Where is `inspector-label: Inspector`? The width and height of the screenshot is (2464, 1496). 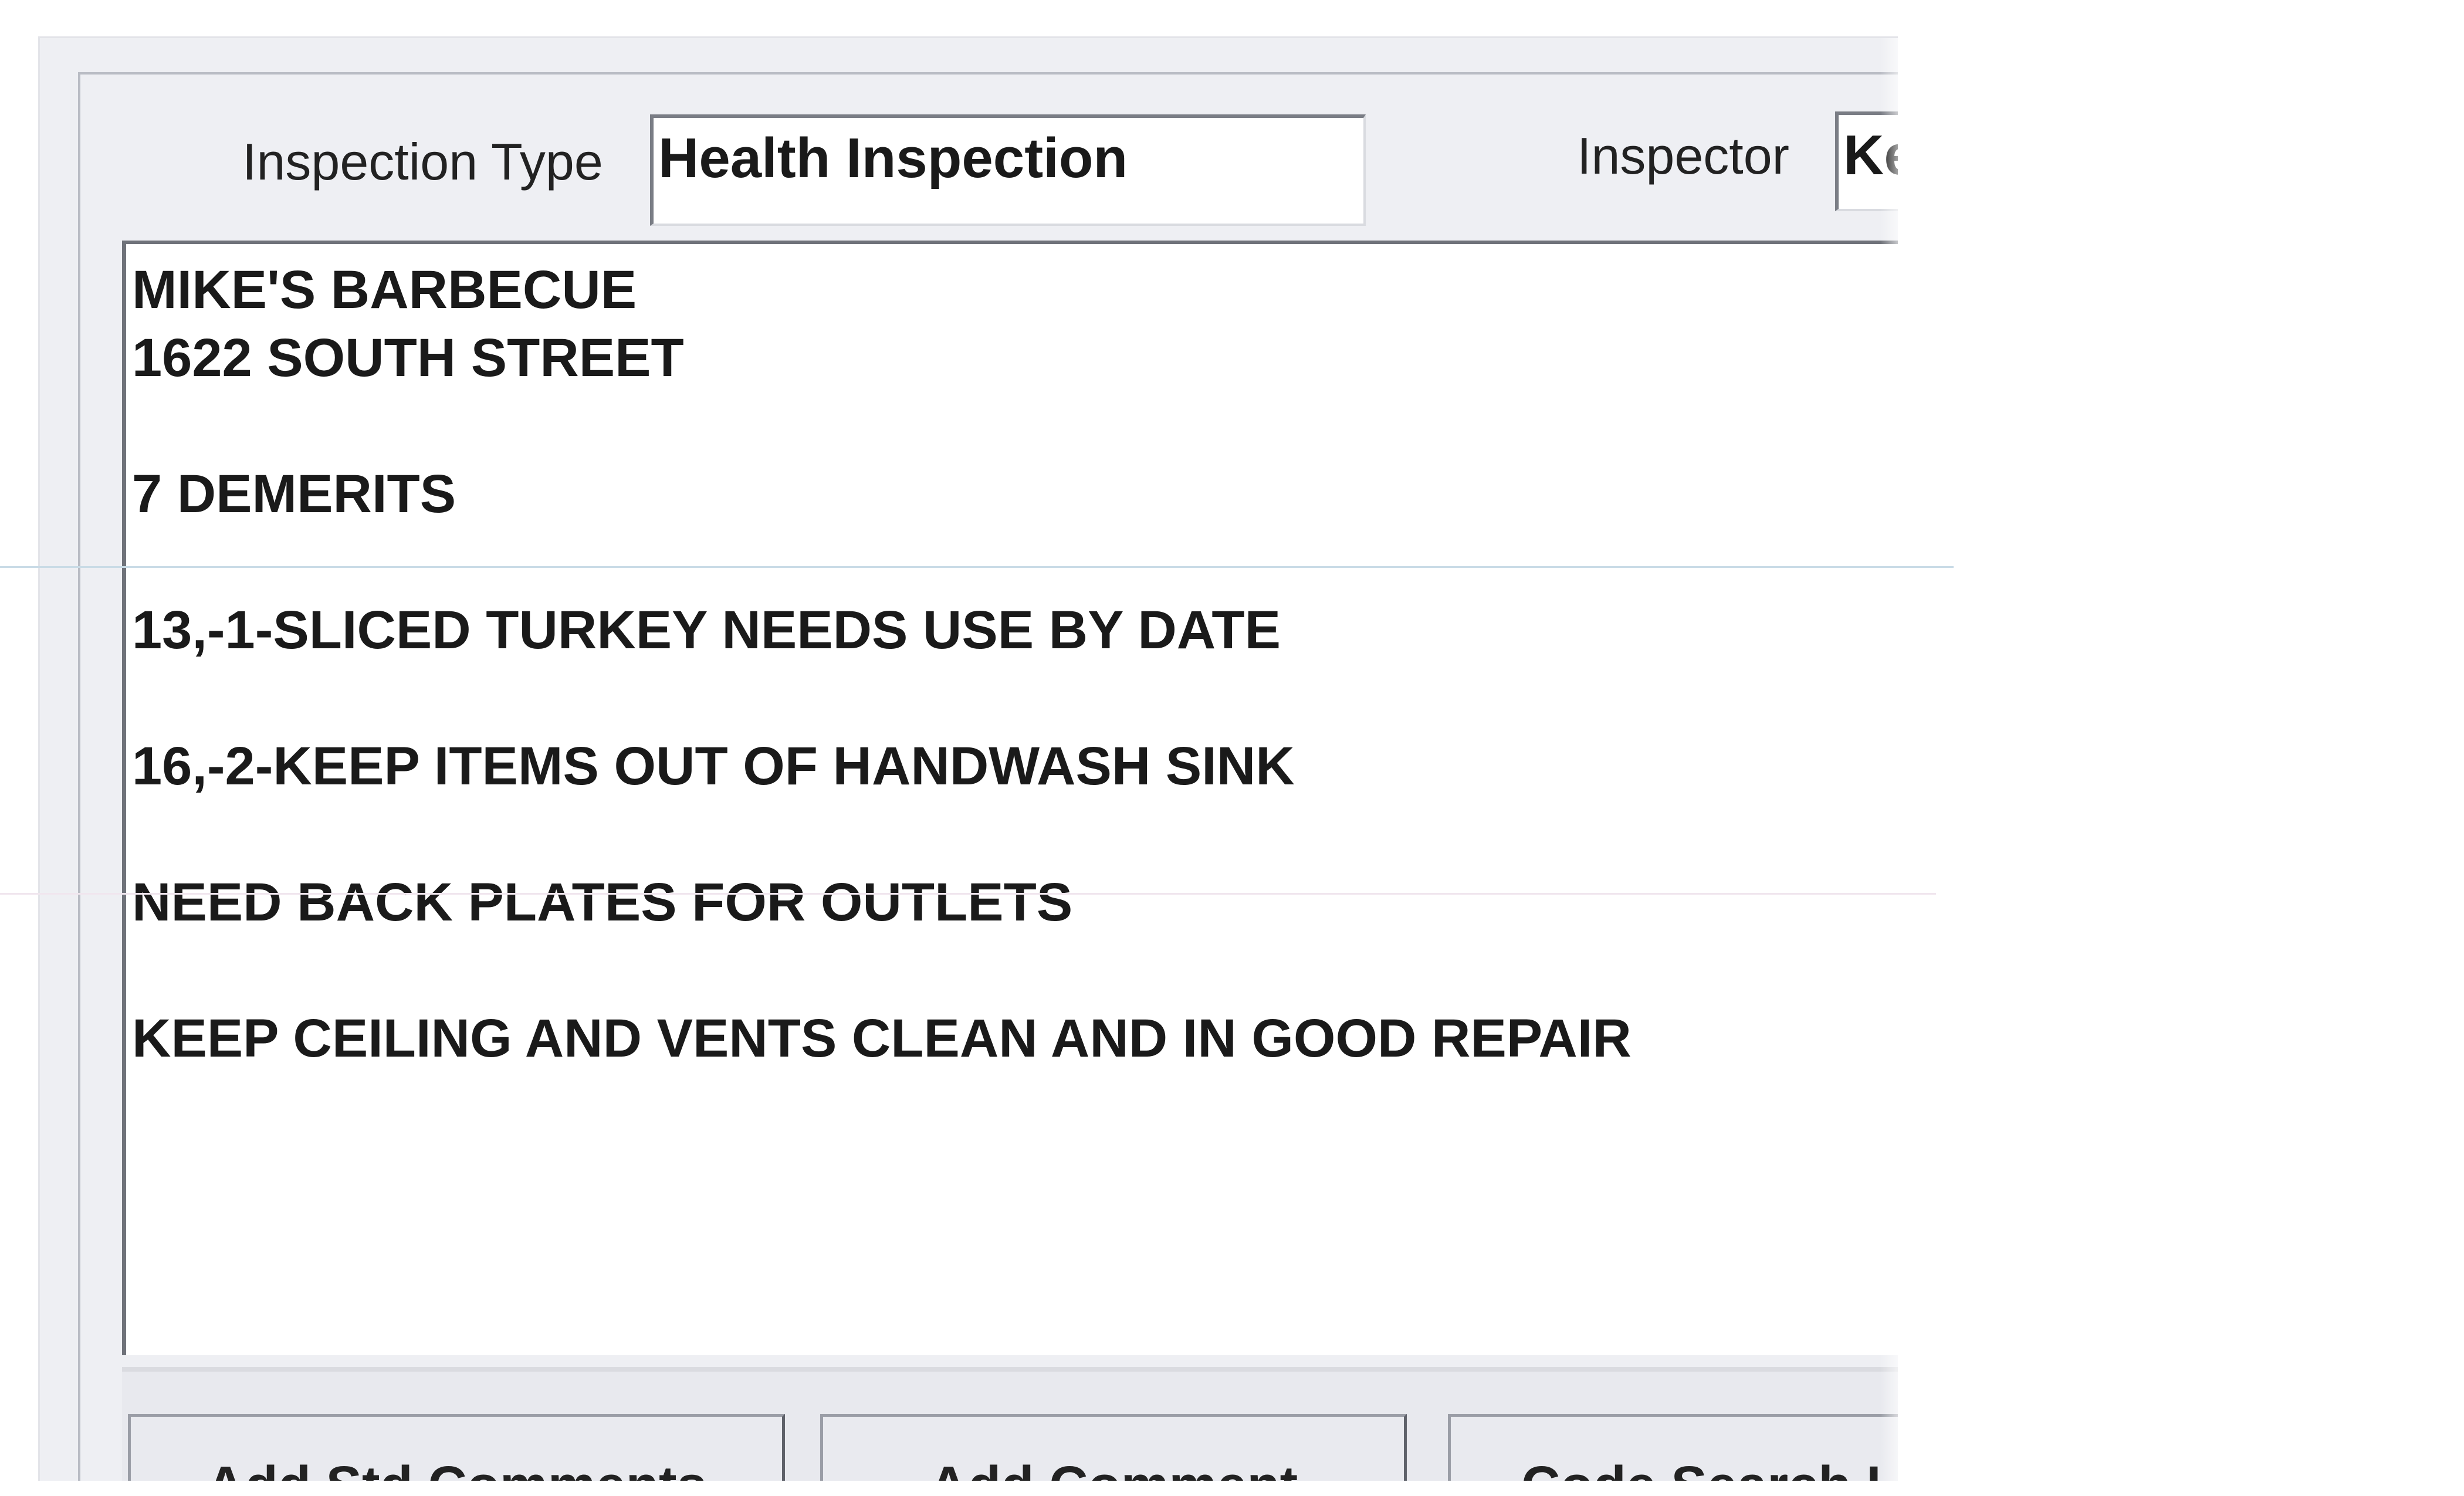
inspector-label: Inspector is located at coordinates (1683, 156).